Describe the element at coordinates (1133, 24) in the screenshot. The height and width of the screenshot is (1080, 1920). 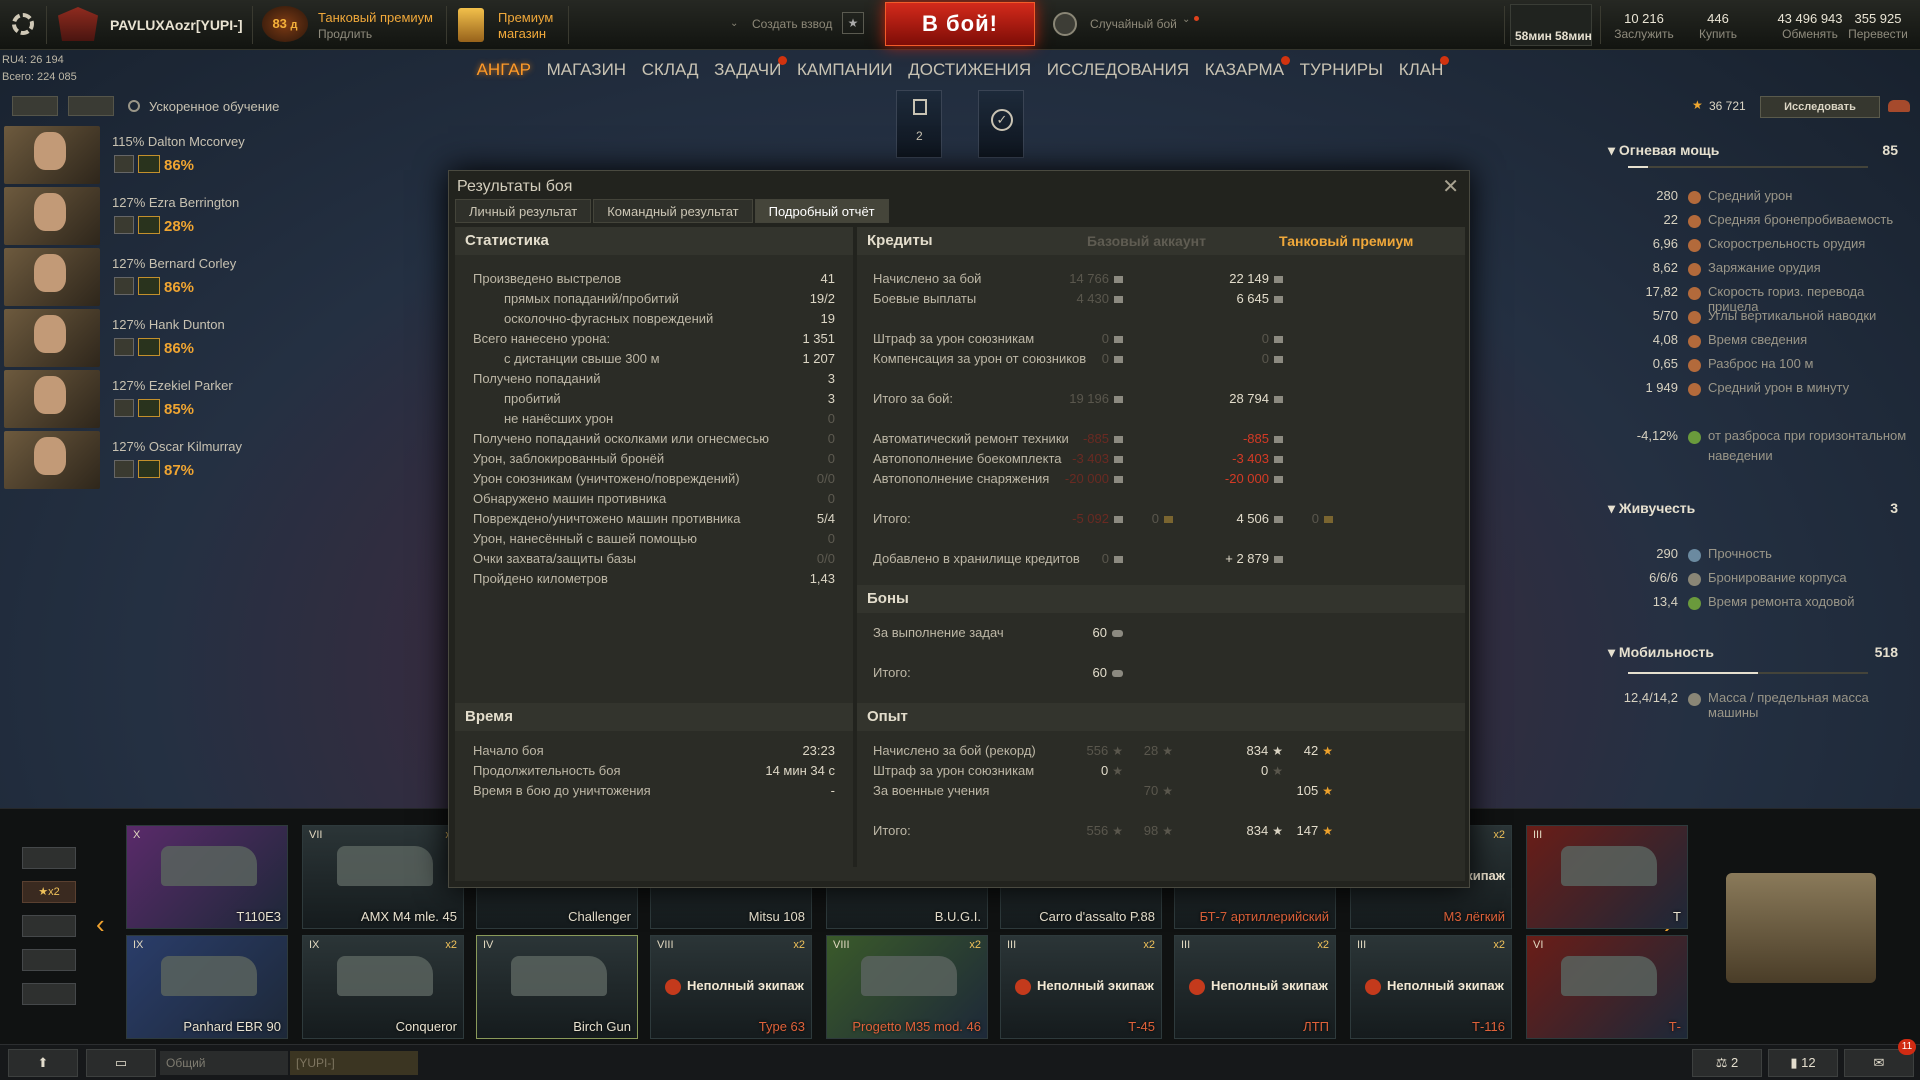
I see `battle-mode-select: Случайный бой` at that location.